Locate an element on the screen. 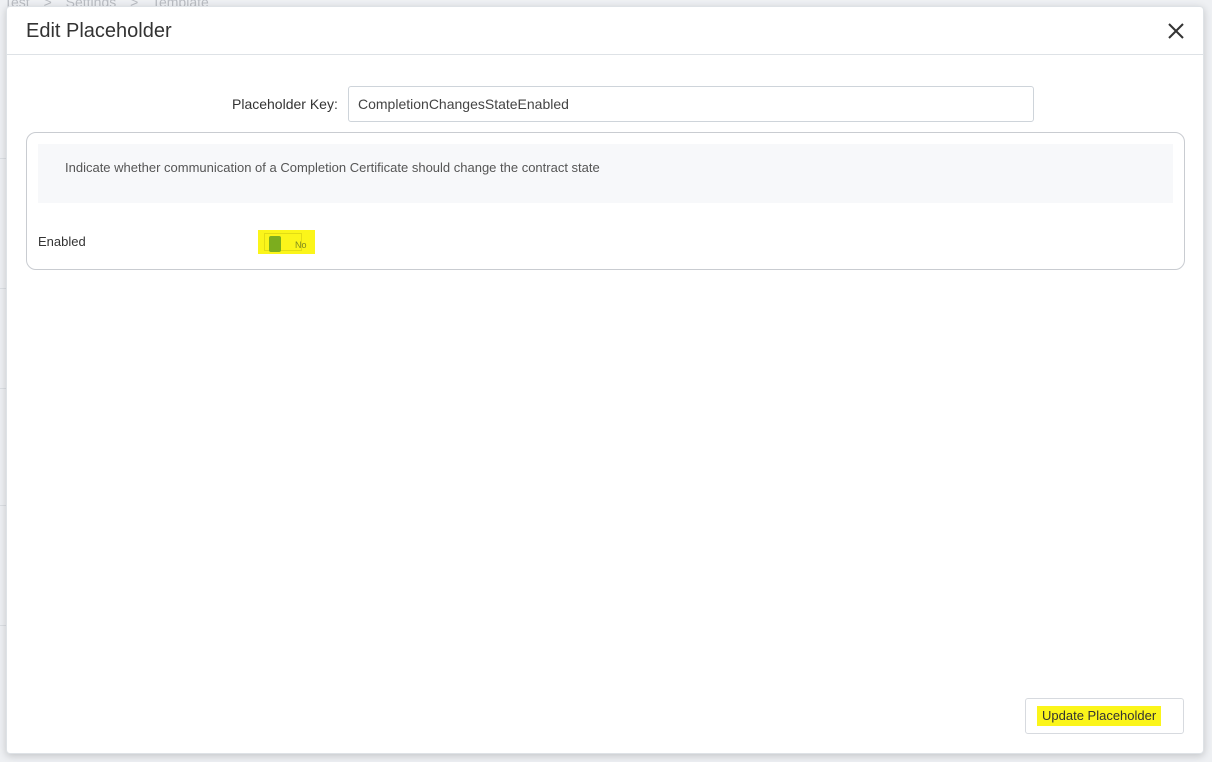 This screenshot has width=1212, height=762. close-icon is located at coordinates (1176, 31).